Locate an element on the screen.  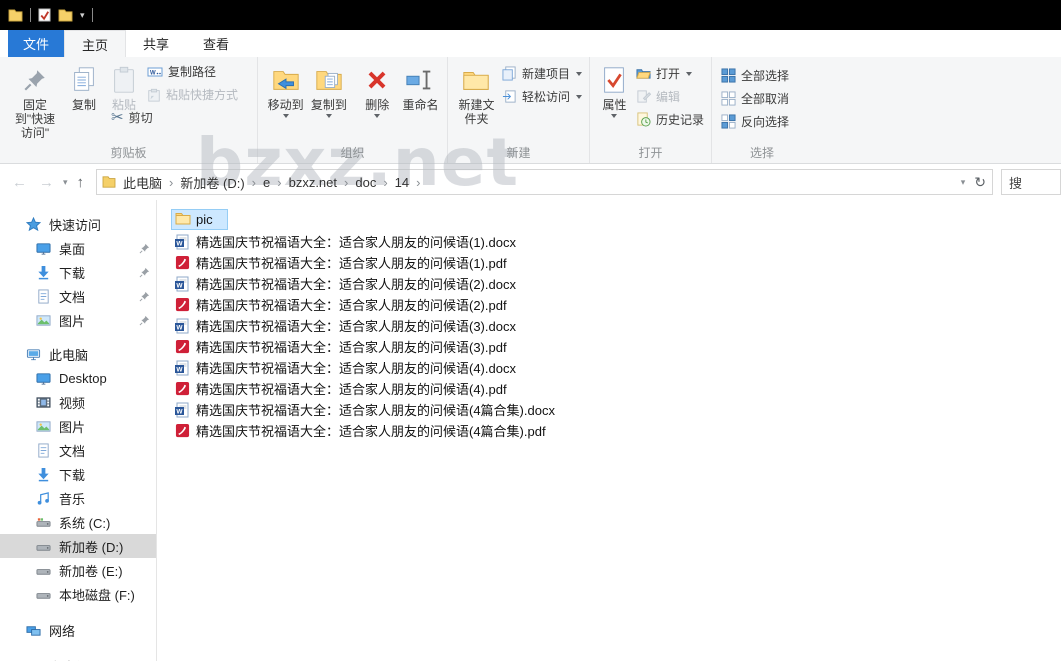
easy-access-button: 轻松访问 is located at coordinates (542, 96).